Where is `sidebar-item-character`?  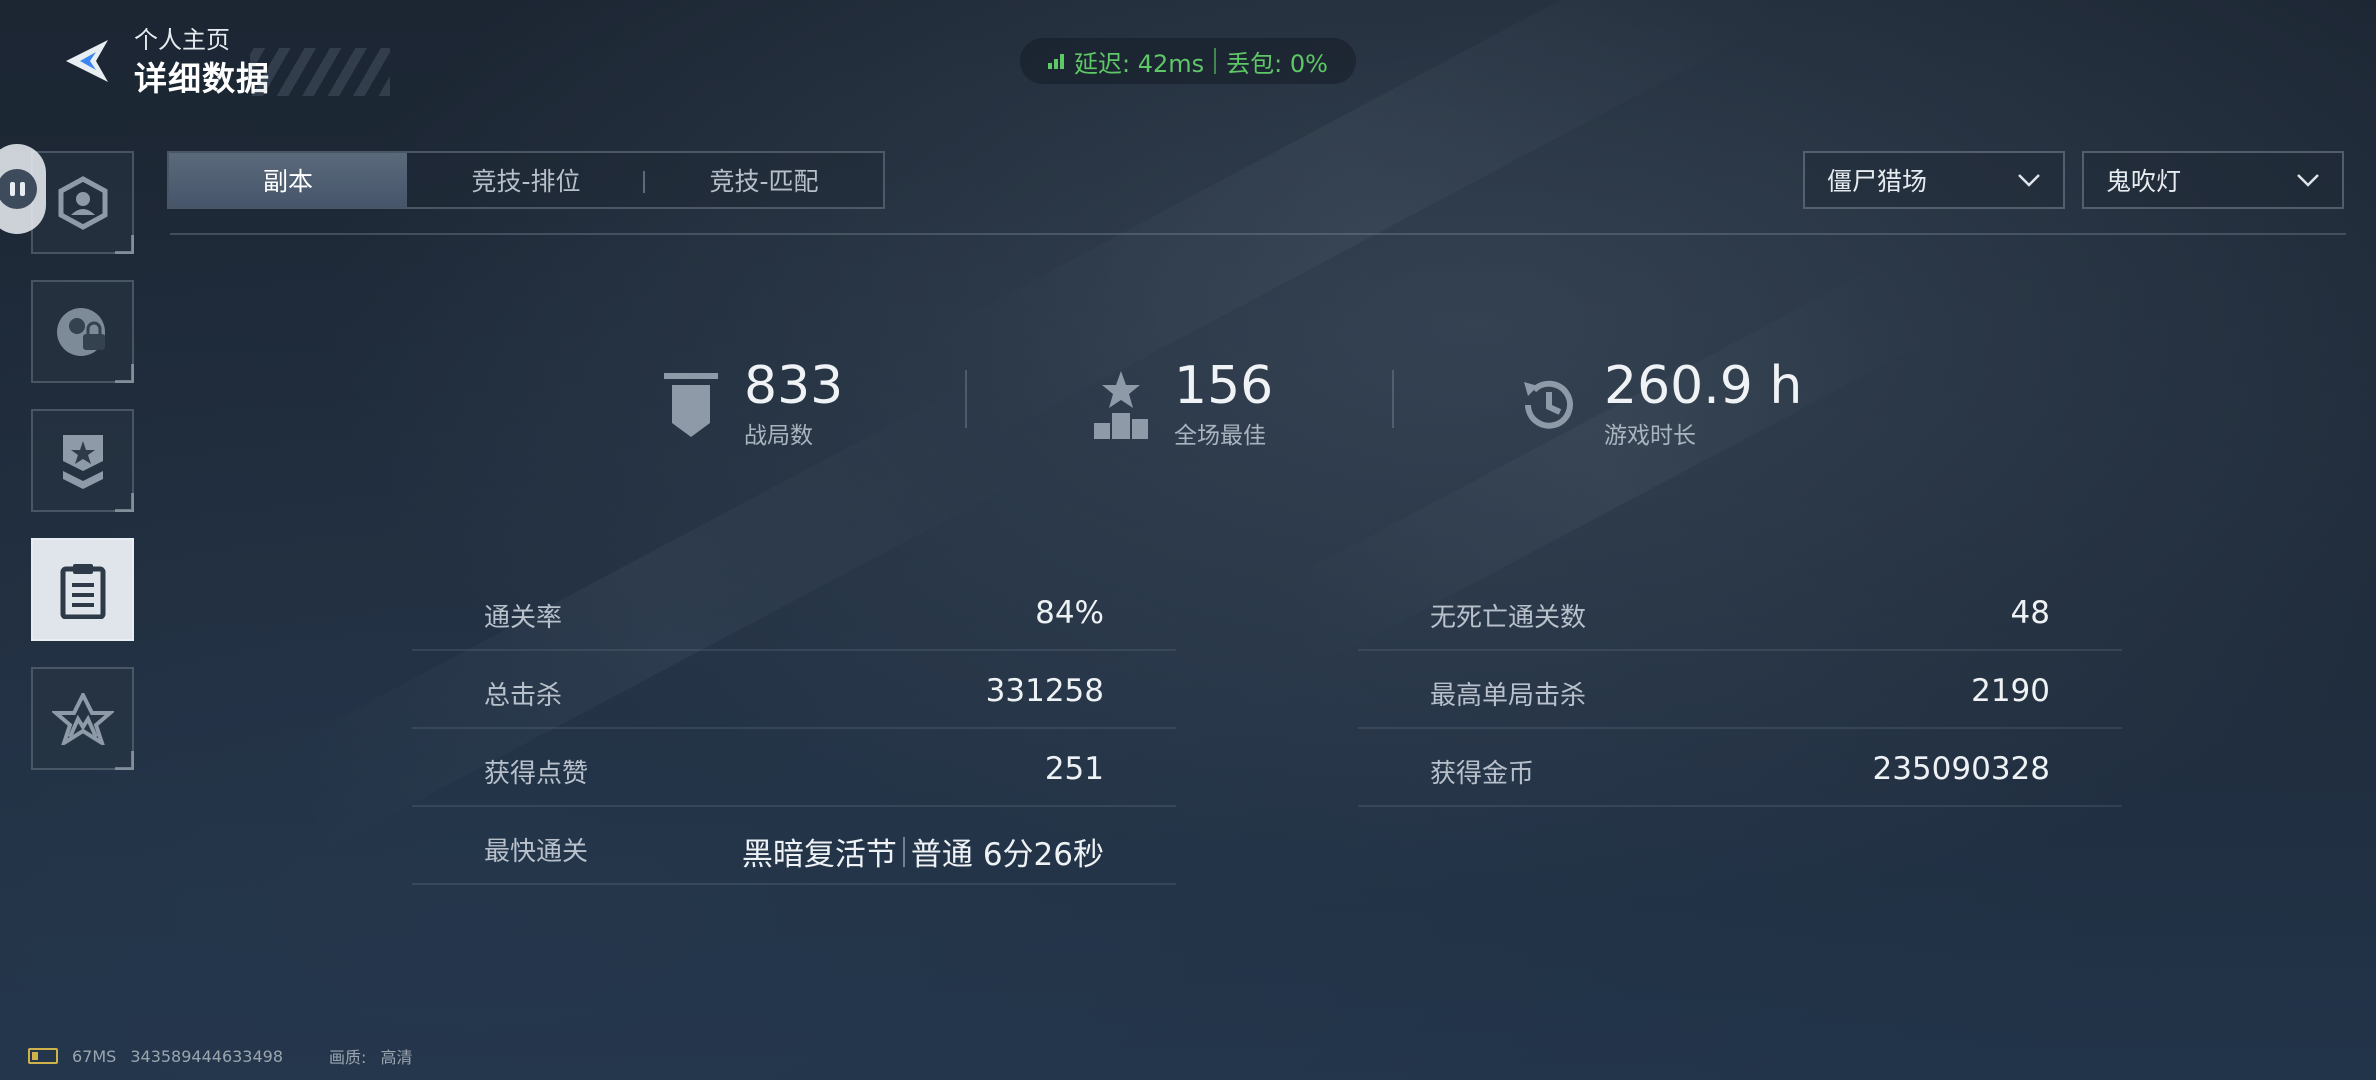 sidebar-item-character is located at coordinates (82, 331).